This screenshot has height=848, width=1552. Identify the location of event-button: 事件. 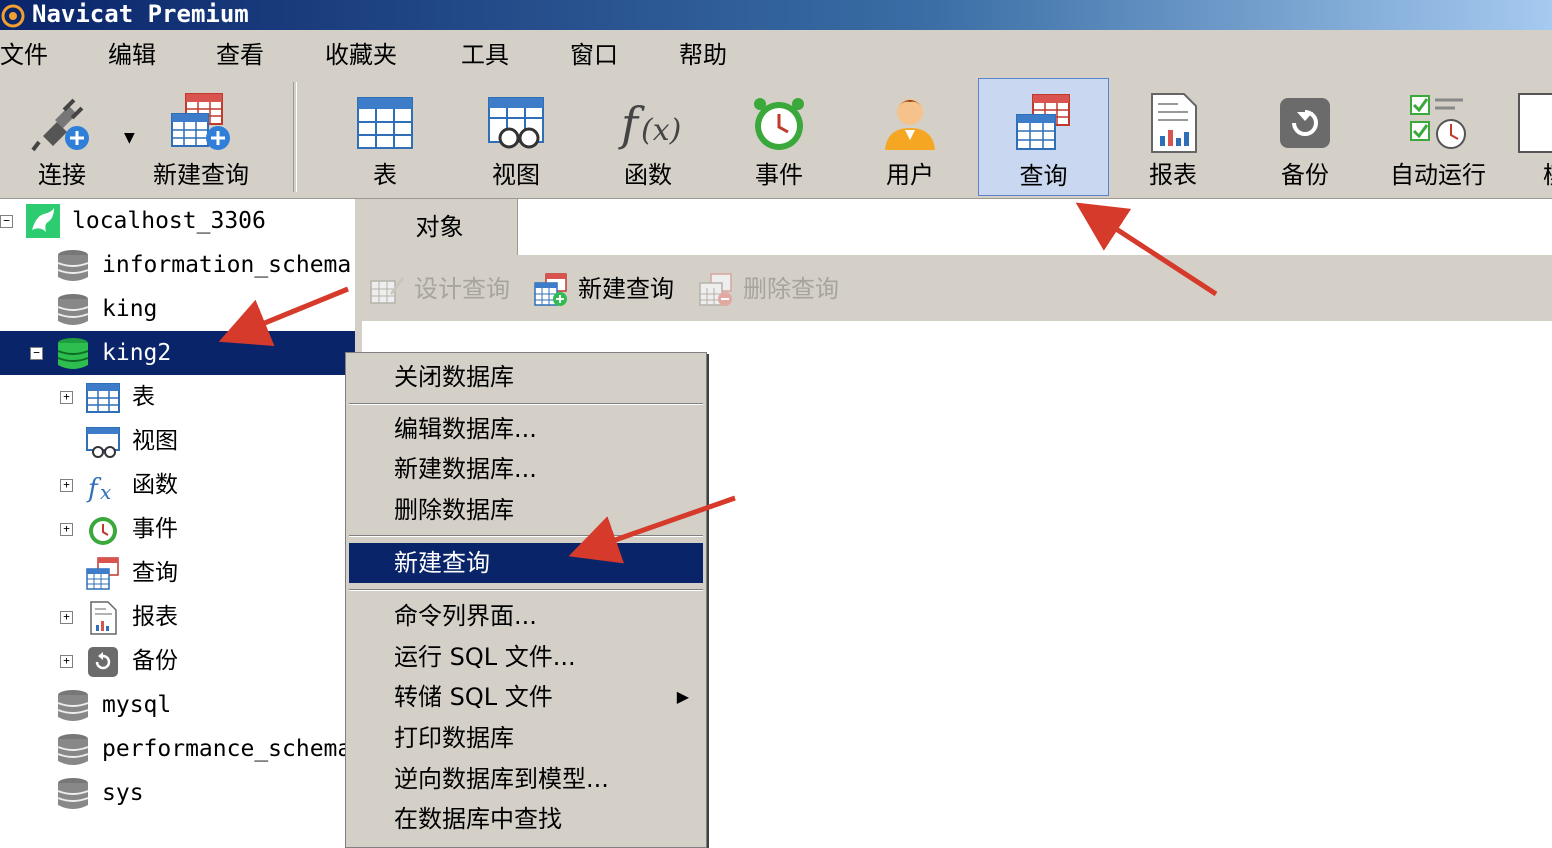
(779, 137).